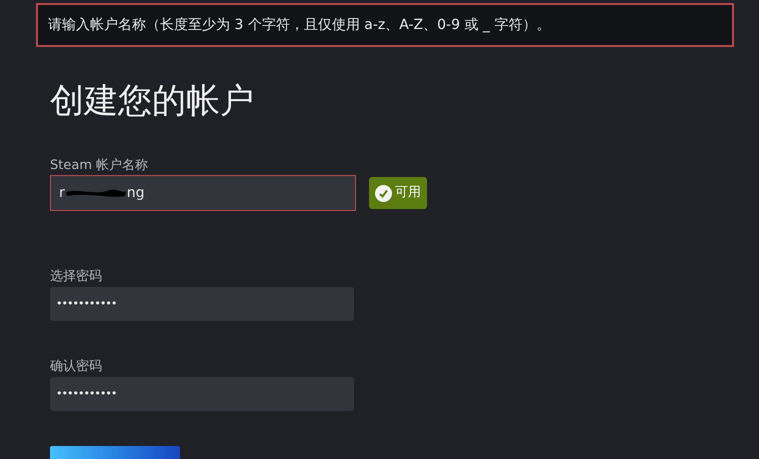 This screenshot has width=759, height=459. What do you see at coordinates (99, 166) in the screenshot?
I see `field-label: Steam 帐户名称` at bounding box center [99, 166].